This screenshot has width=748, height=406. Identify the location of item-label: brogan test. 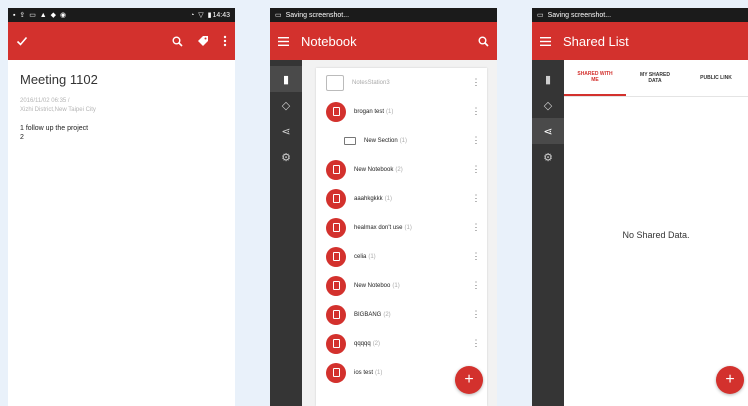
(369, 111).